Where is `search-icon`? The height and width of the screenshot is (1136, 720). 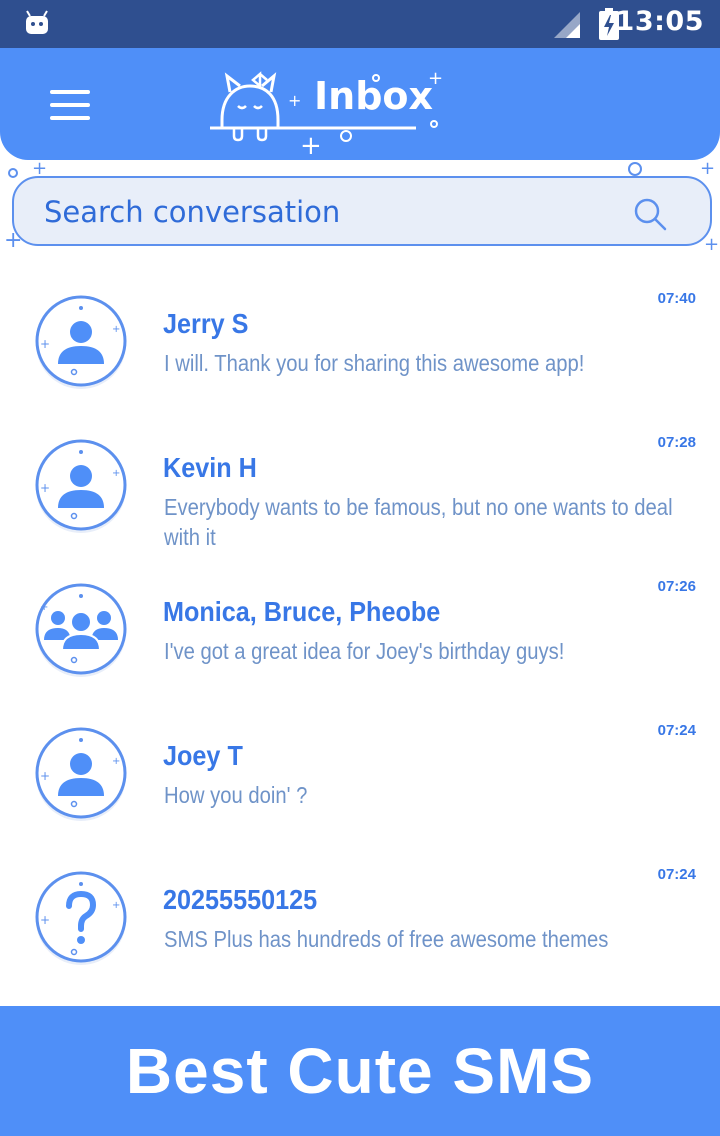
search-icon is located at coordinates (650, 214).